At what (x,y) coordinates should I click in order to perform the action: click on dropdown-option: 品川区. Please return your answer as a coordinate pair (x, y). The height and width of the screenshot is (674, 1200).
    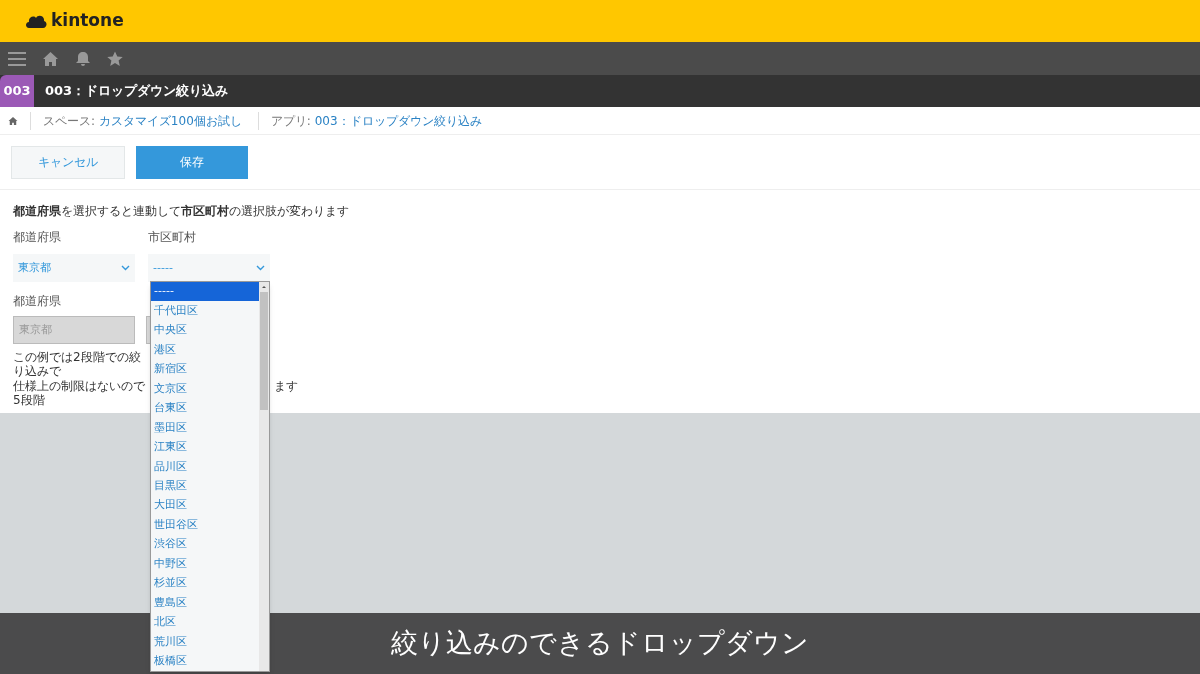
    Looking at the image, I should click on (205, 467).